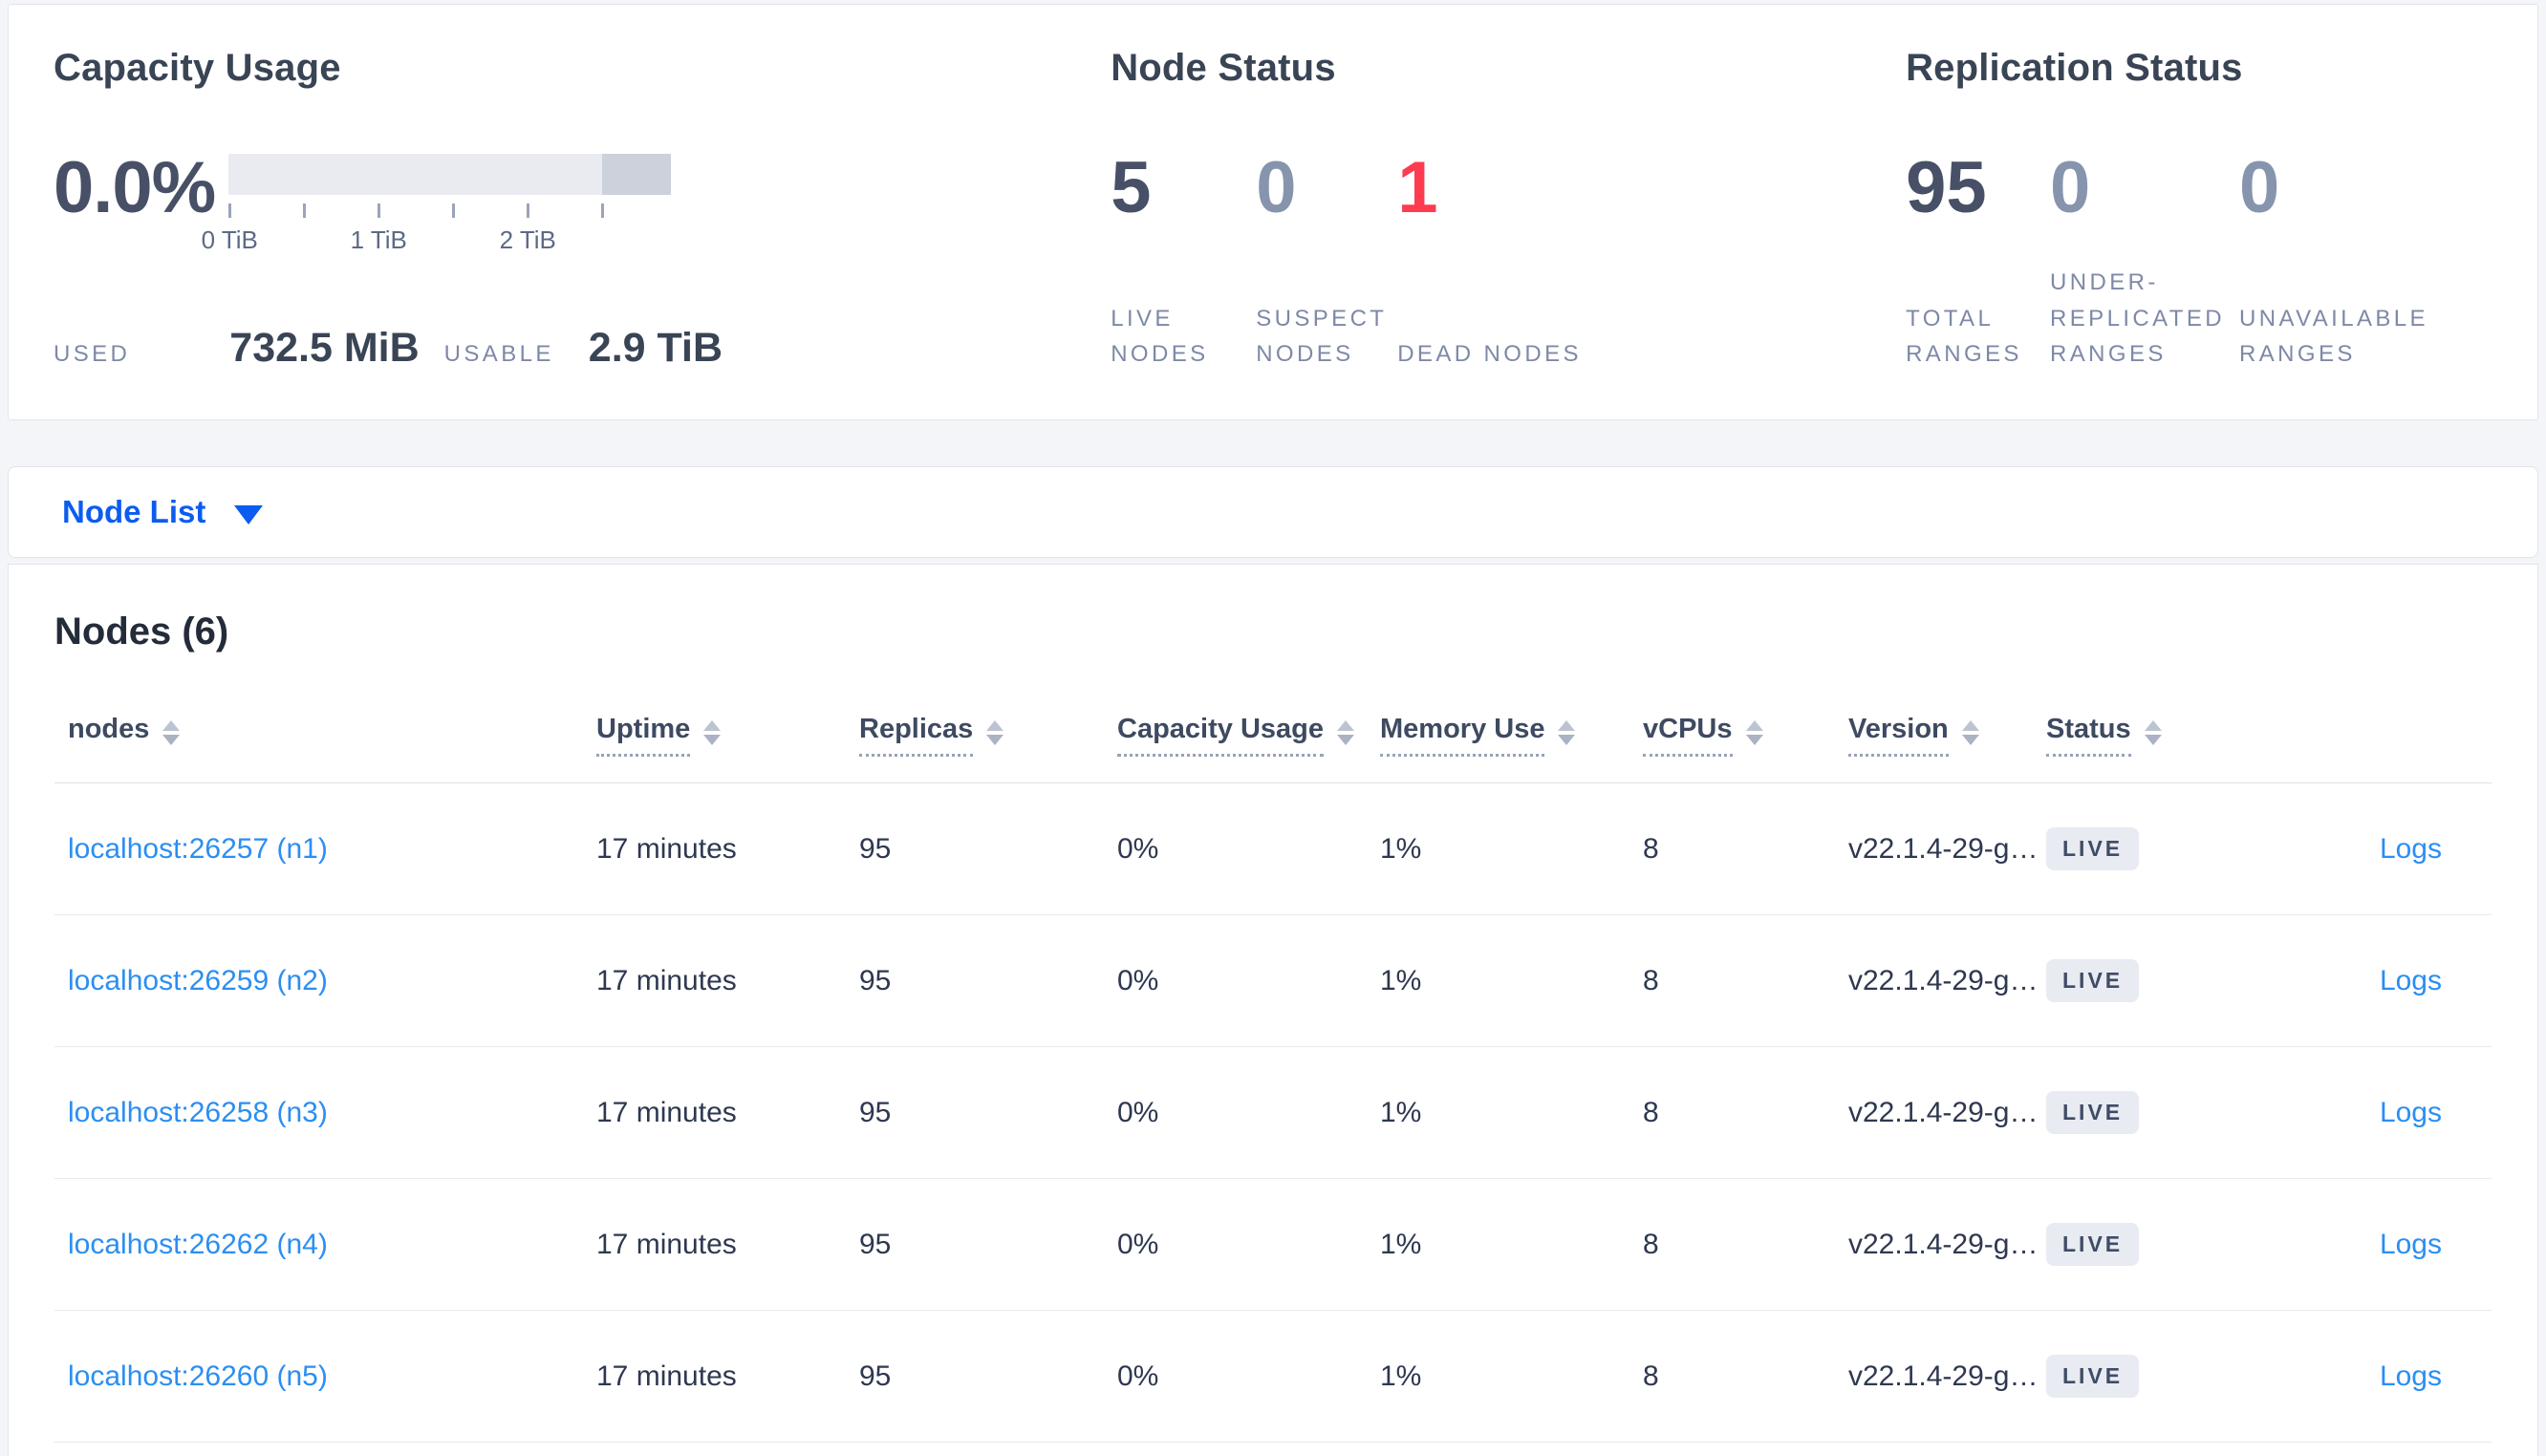 This screenshot has width=2546, height=1456. Describe the element at coordinates (198, 1376) in the screenshot. I see `node-address-link: localhost:26260 (n5)` at that location.